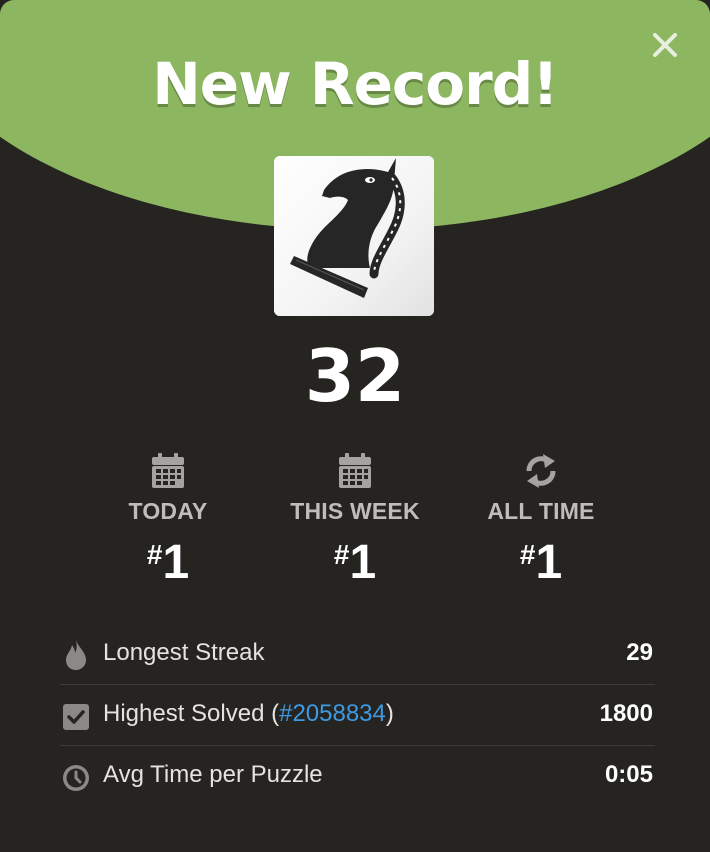 This screenshot has height=852, width=710. What do you see at coordinates (357, 776) in the screenshot?
I see `stat-row-avg-time: Avg Time per Puzzle 0:05` at bounding box center [357, 776].